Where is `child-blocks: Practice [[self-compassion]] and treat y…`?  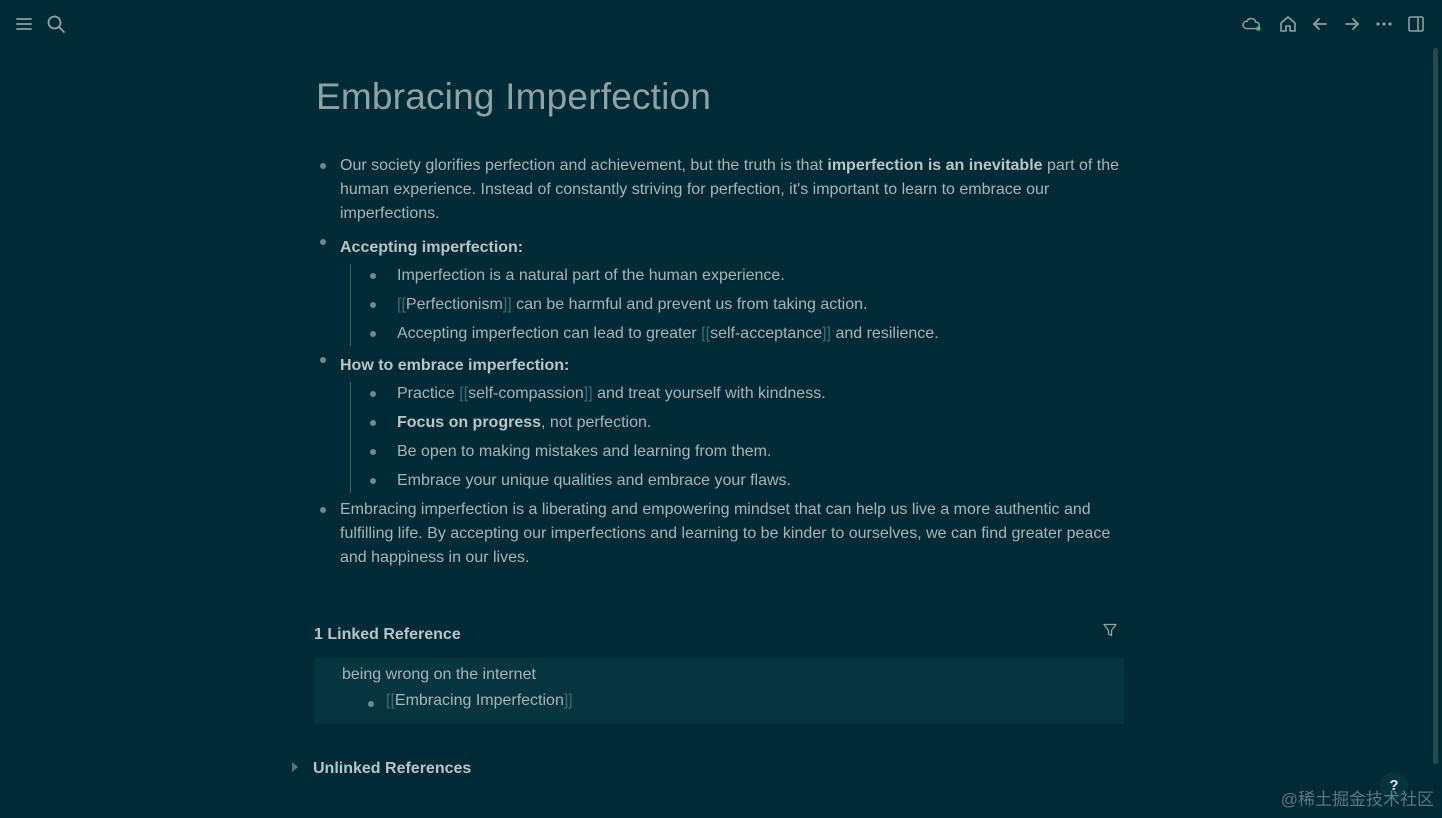 child-blocks: Practice [[self-compassion]] and treat y… is located at coordinates (737, 437).